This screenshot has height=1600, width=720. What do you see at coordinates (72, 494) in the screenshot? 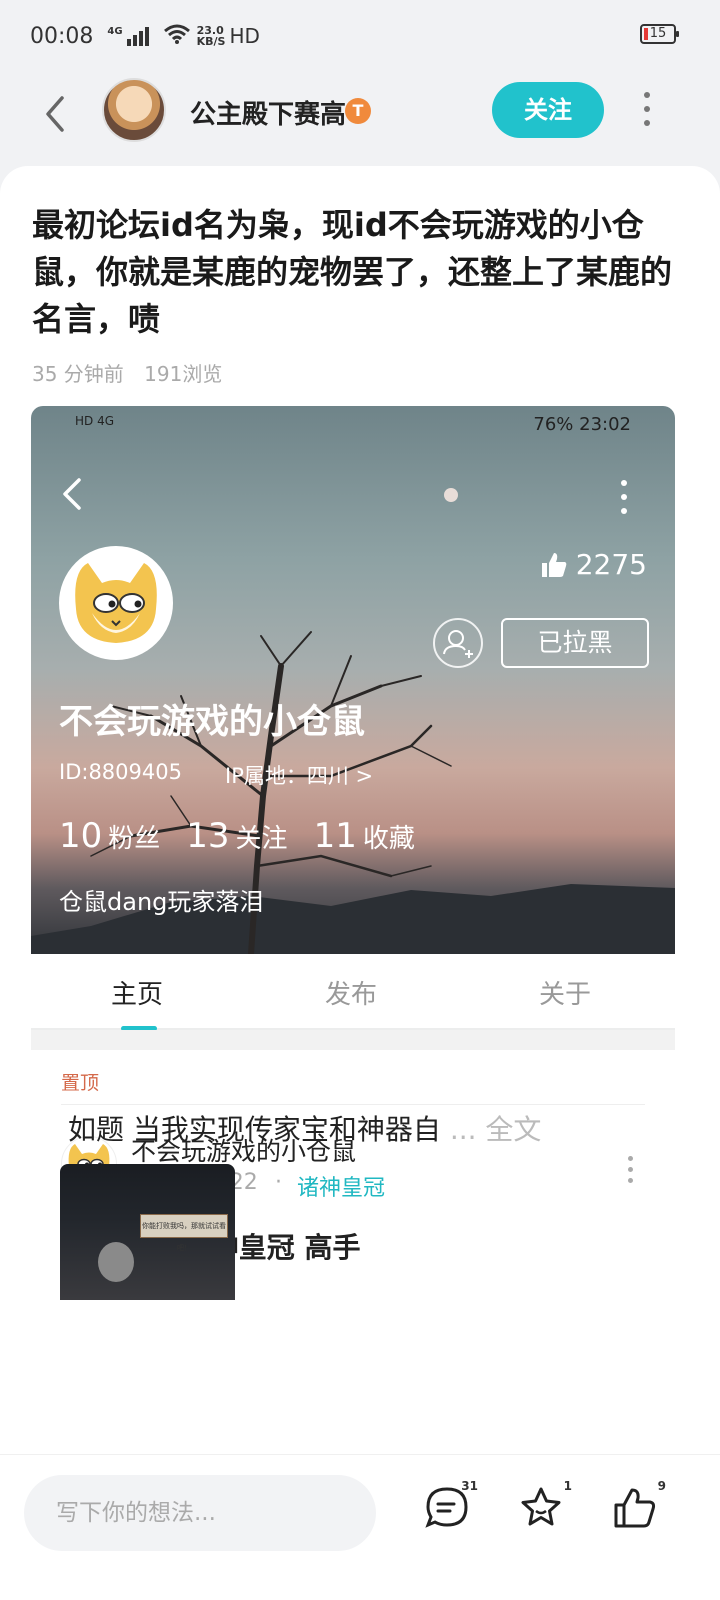
I see `embedded-back-icon` at bounding box center [72, 494].